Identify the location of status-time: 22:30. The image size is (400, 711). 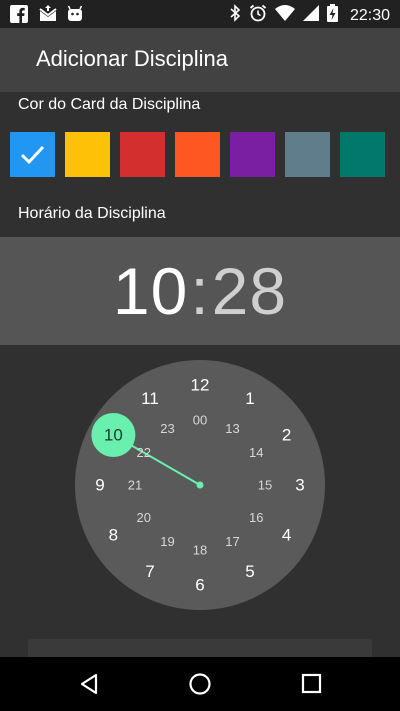
(369, 15).